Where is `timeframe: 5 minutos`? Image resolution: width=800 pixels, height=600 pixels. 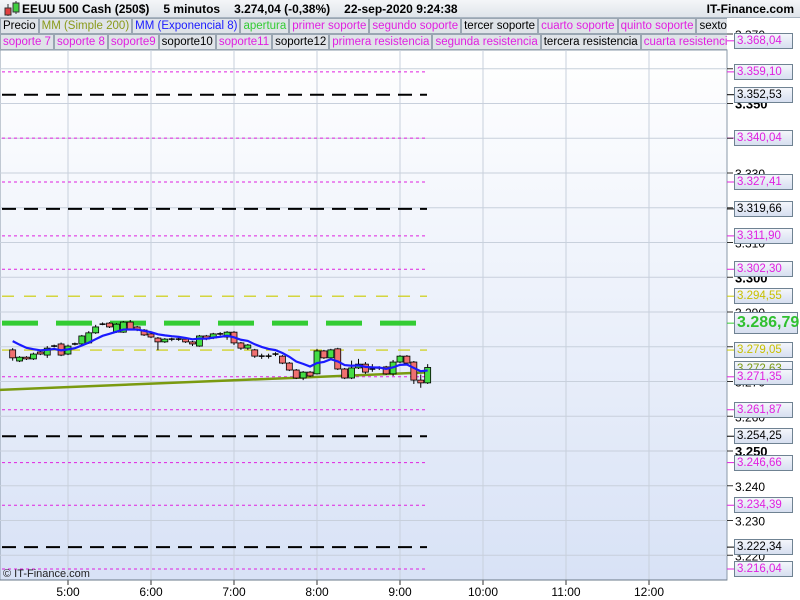
timeframe: 5 minutos is located at coordinates (191, 9).